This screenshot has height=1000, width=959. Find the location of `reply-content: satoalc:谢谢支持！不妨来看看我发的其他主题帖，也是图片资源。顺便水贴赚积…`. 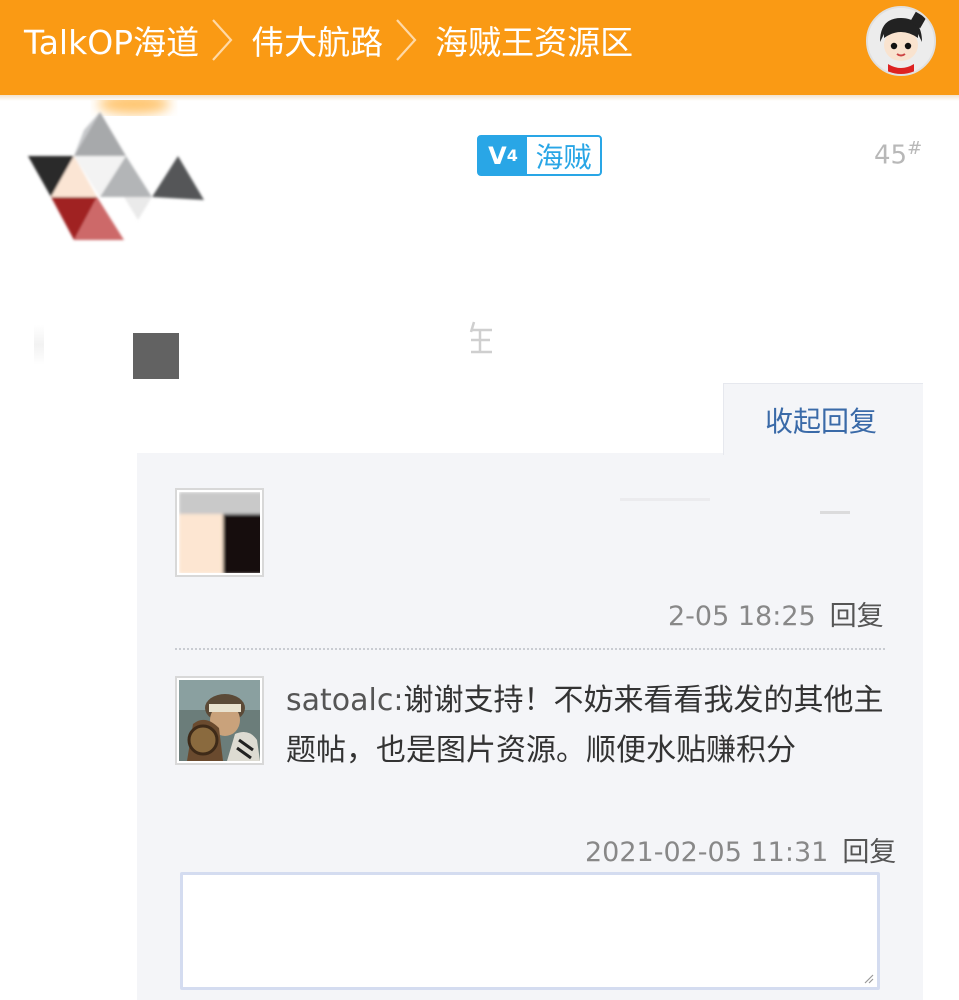

reply-content: satoalc:谢谢支持！不妨来看看我发的其他主题帖，也是图片资源。顺便水贴赚积… is located at coordinates (586, 726).